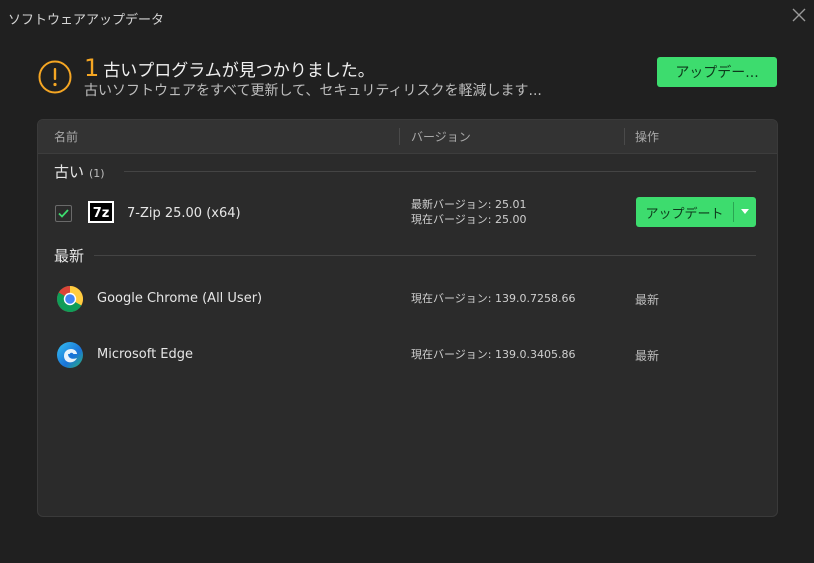  What do you see at coordinates (184, 213) in the screenshot?
I see `app-name: 7-Zip 25.00 (x64)` at bounding box center [184, 213].